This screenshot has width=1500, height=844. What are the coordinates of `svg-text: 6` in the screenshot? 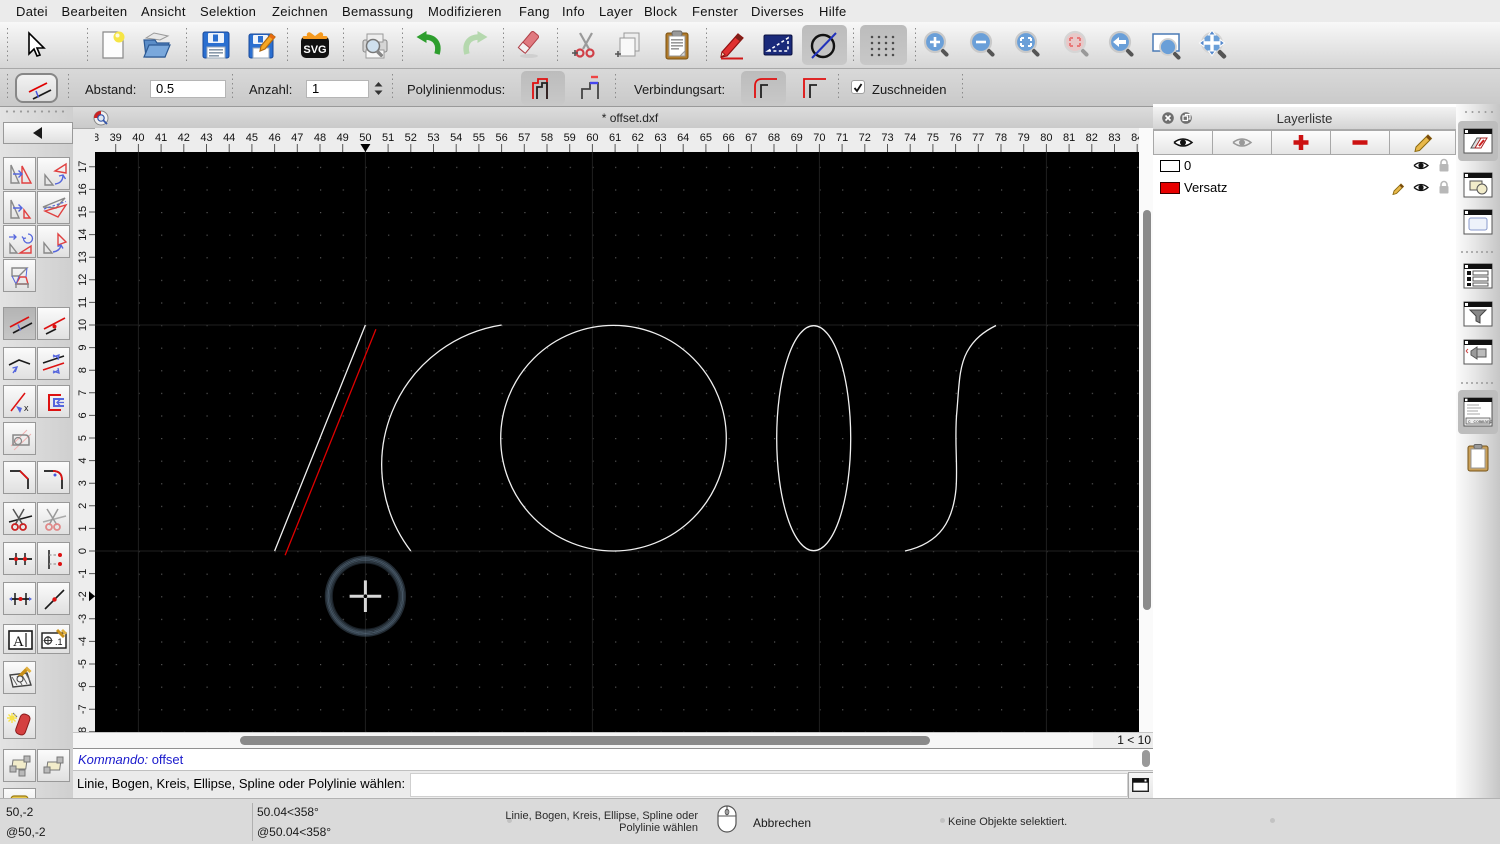 It's located at (83, 415).